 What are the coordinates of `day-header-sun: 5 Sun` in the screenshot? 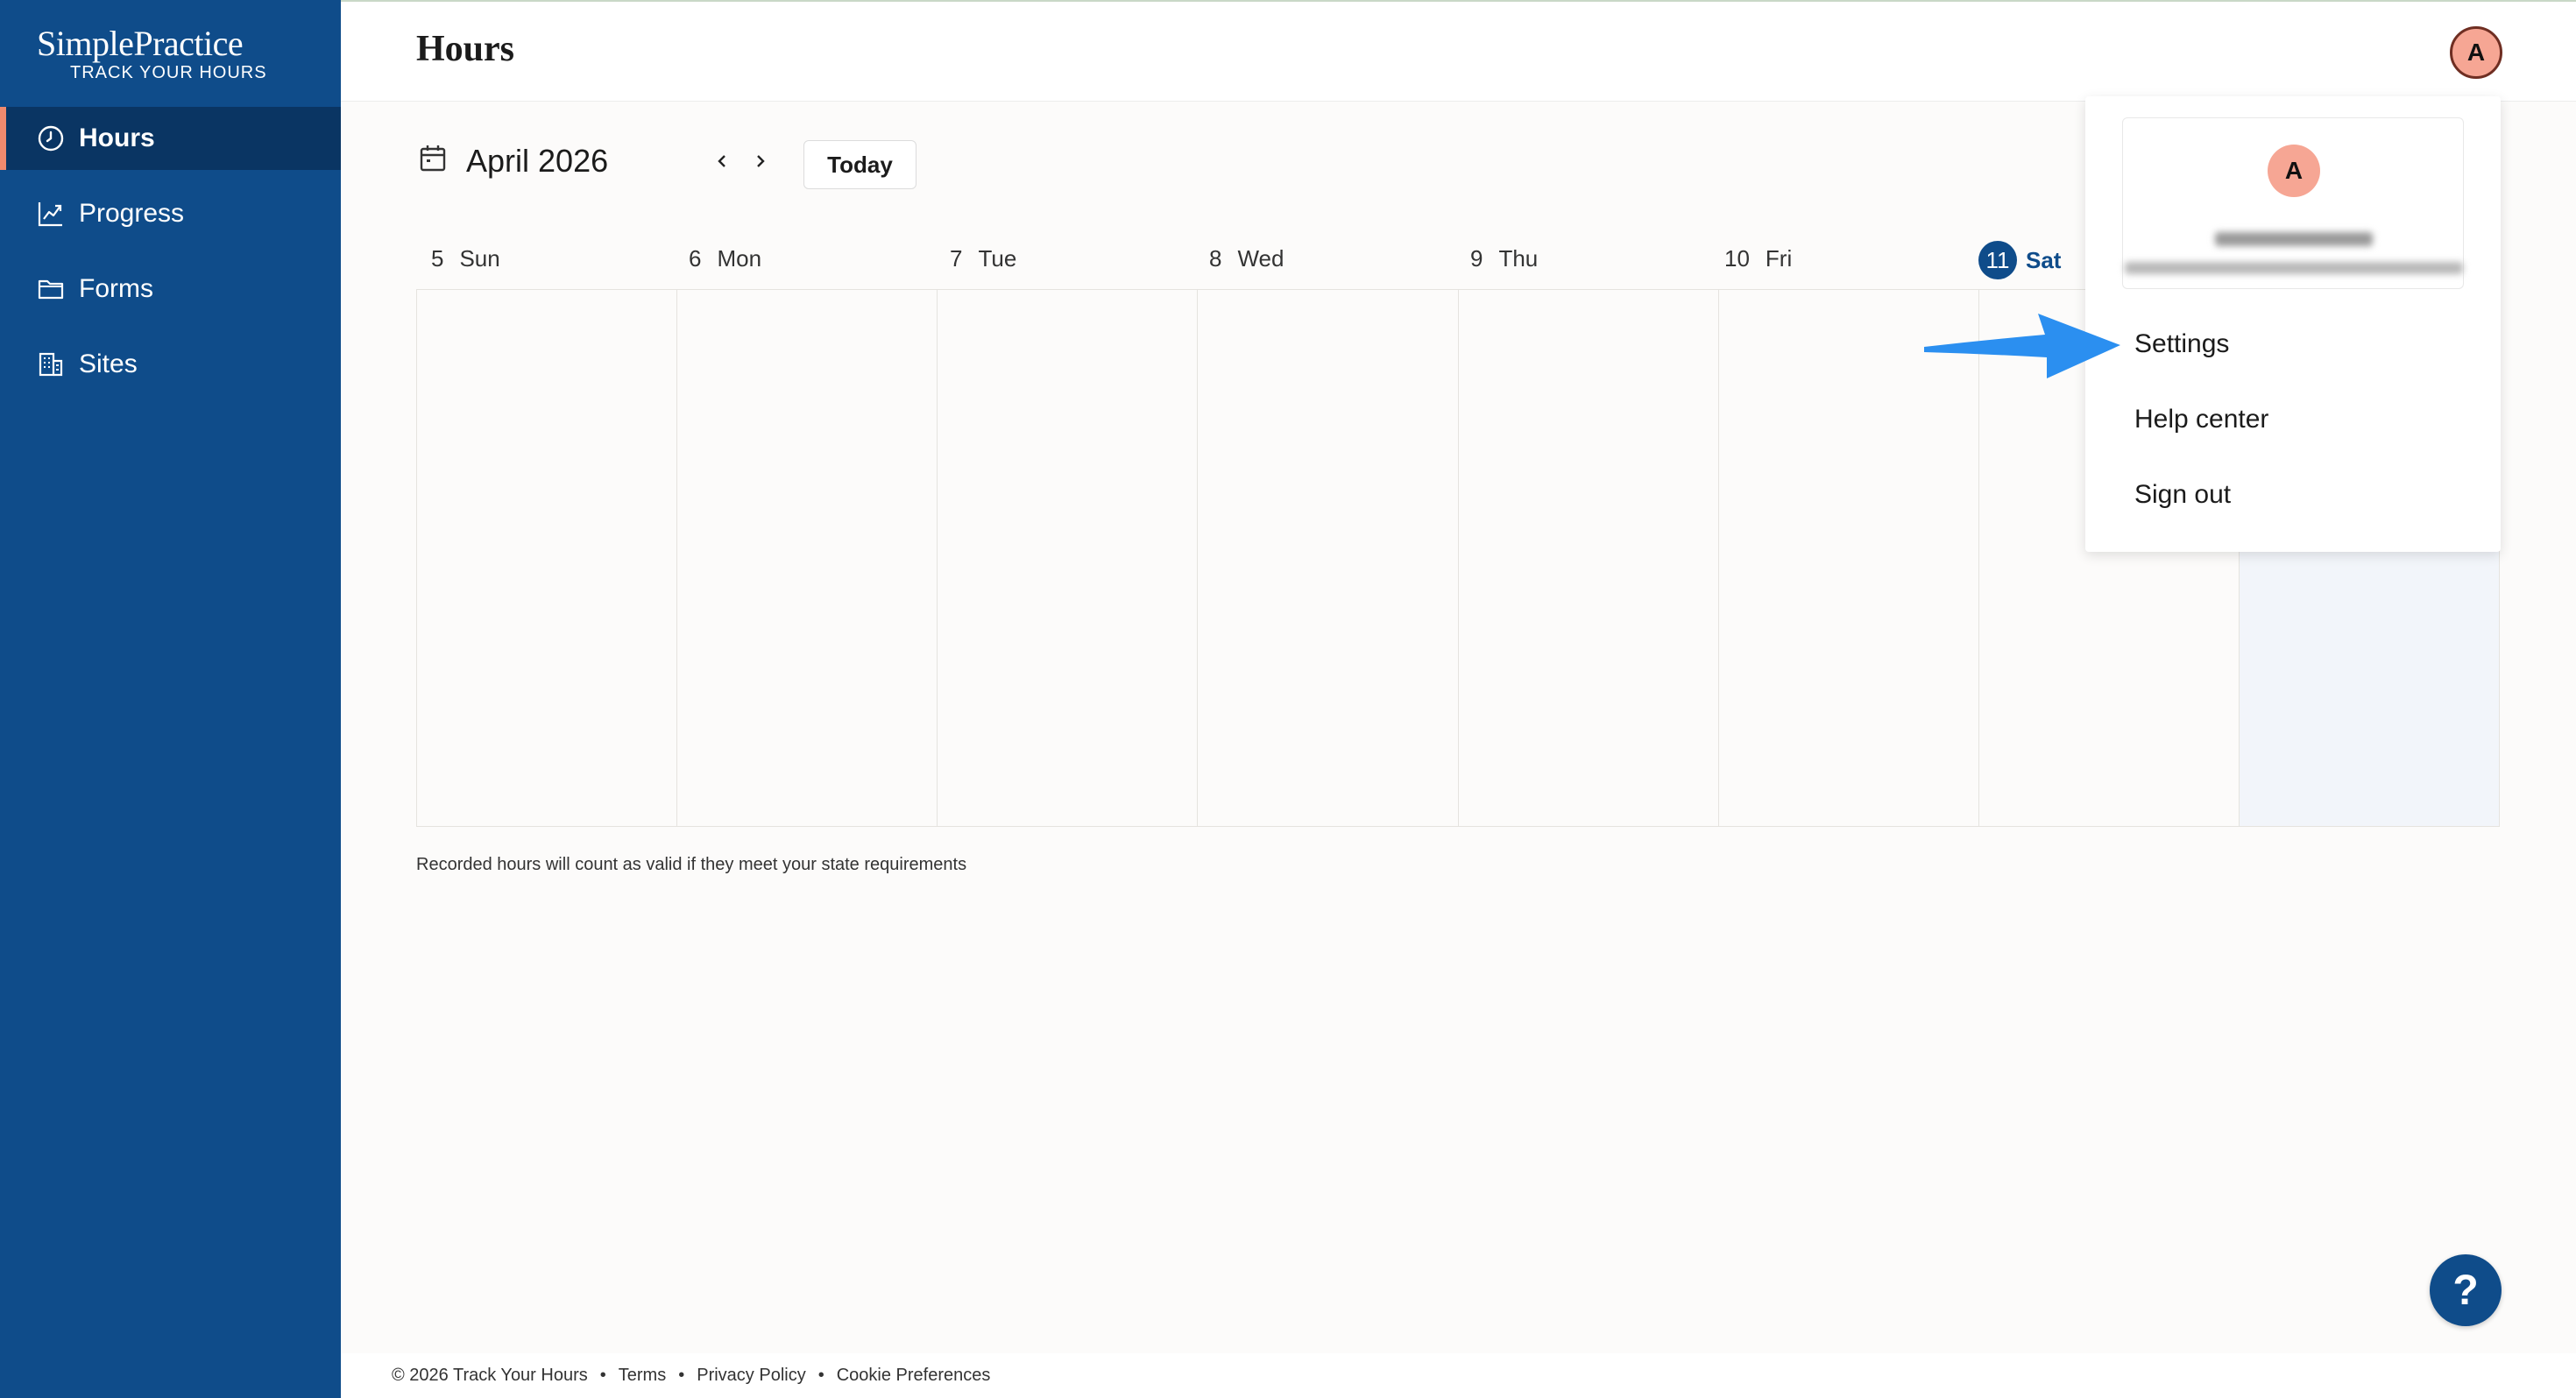 It's located at (465, 258).